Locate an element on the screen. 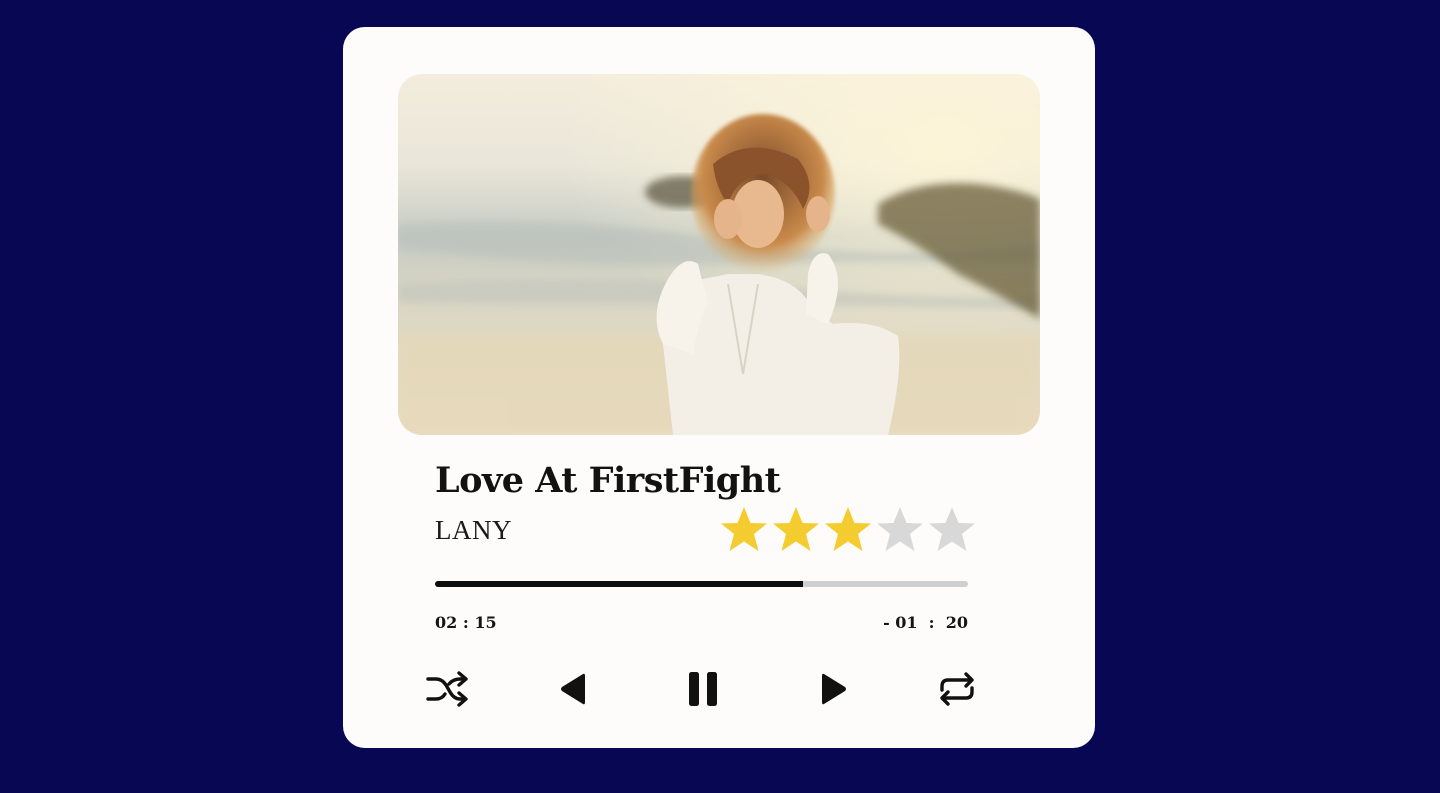 This screenshot has height=793, width=1440. rating-stars is located at coordinates (848, 530).